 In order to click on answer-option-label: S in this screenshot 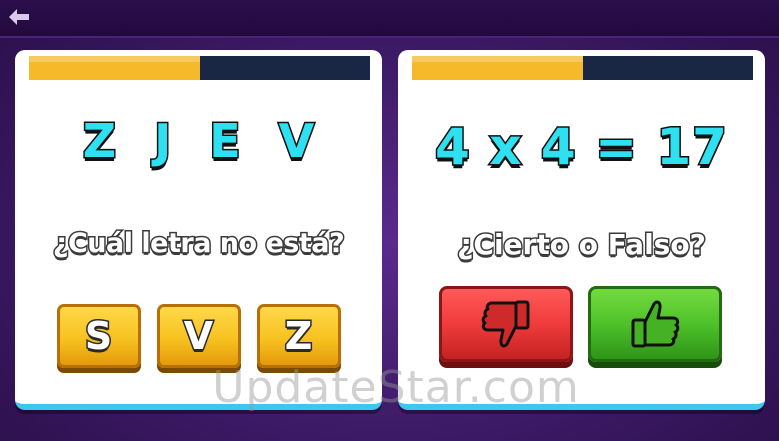, I will do `click(98, 336)`.